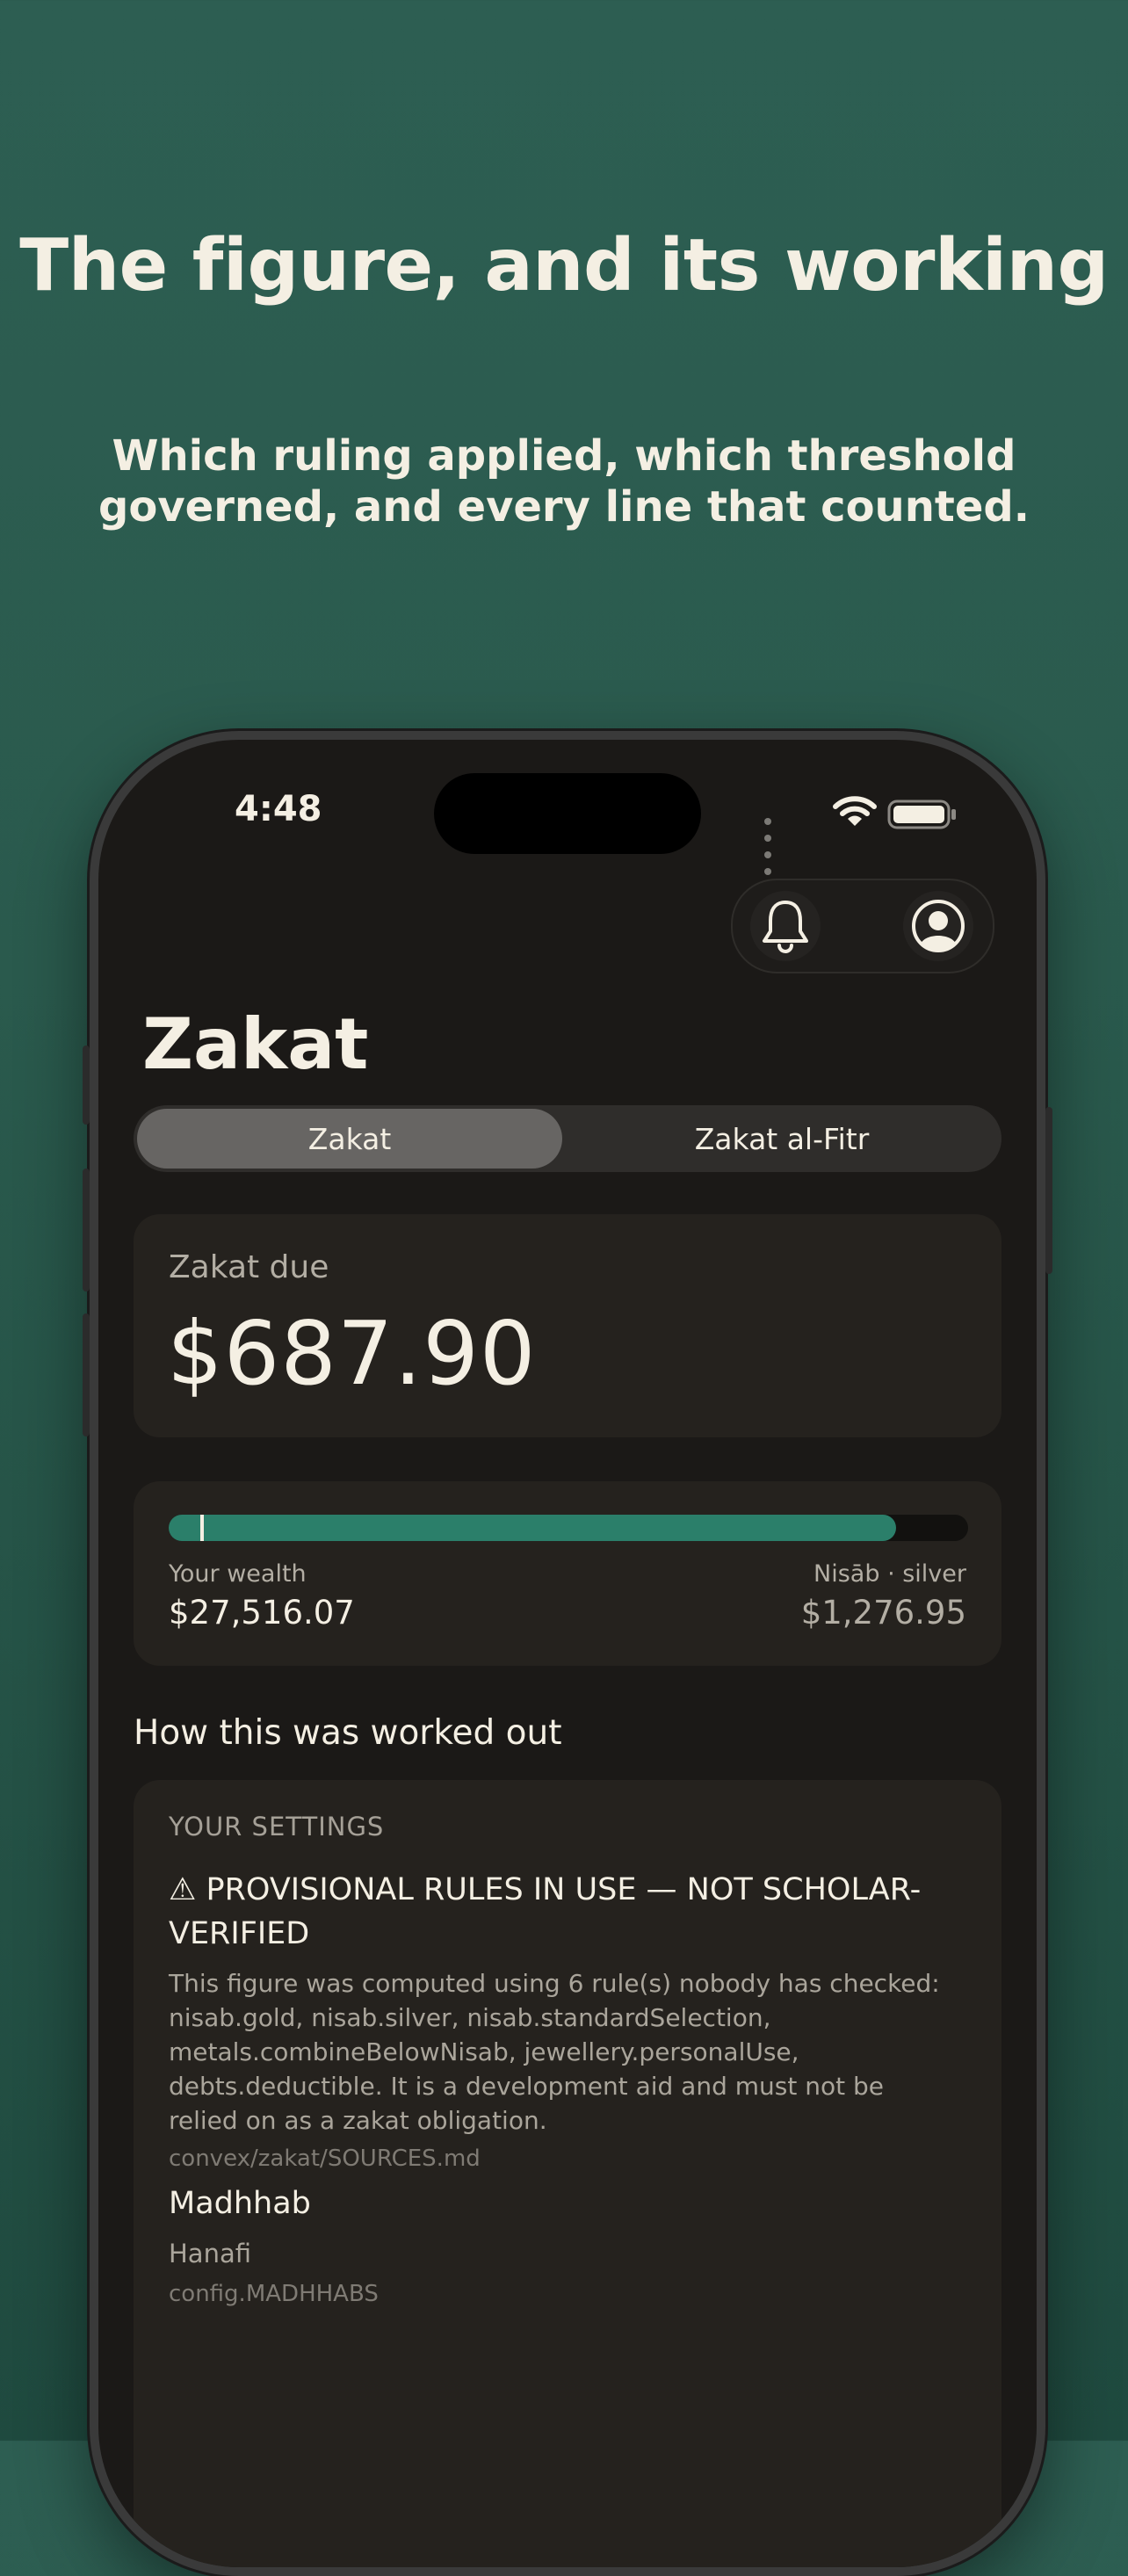  I want to click on phone-power-button, so click(1048, 1190).